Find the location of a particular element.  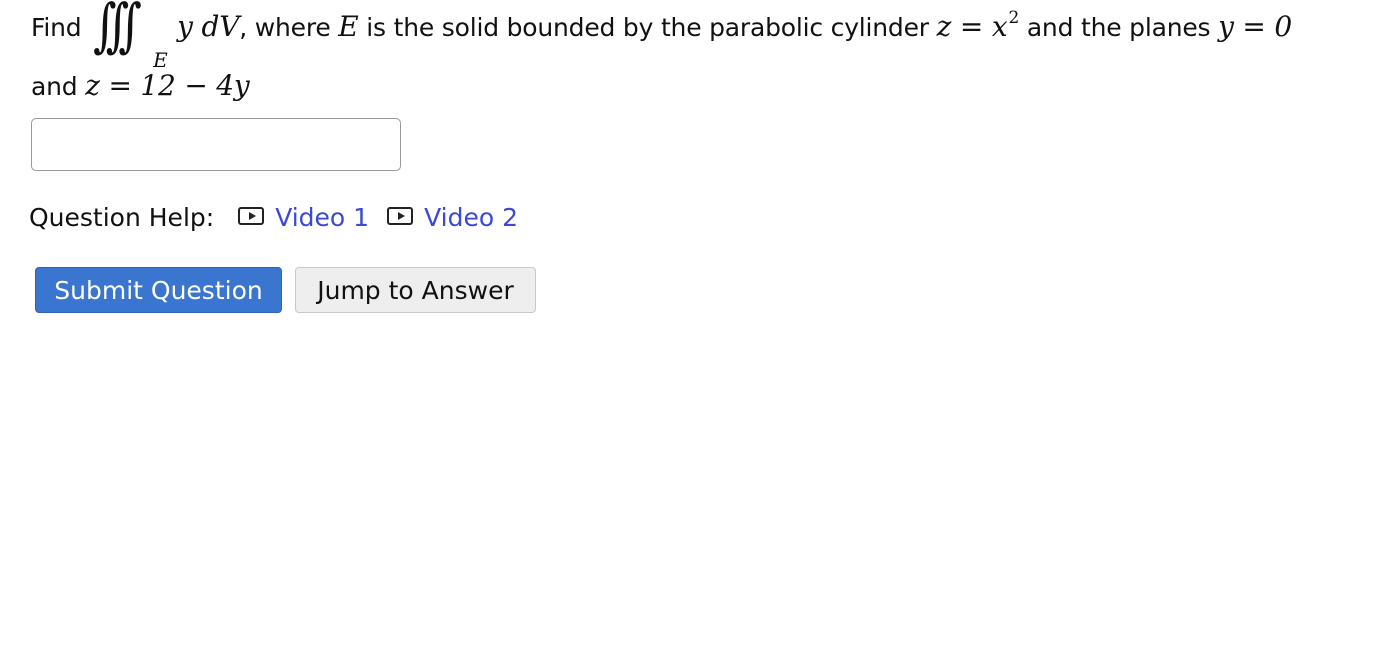

video-2-link: Video 2 is located at coordinates (452, 218).